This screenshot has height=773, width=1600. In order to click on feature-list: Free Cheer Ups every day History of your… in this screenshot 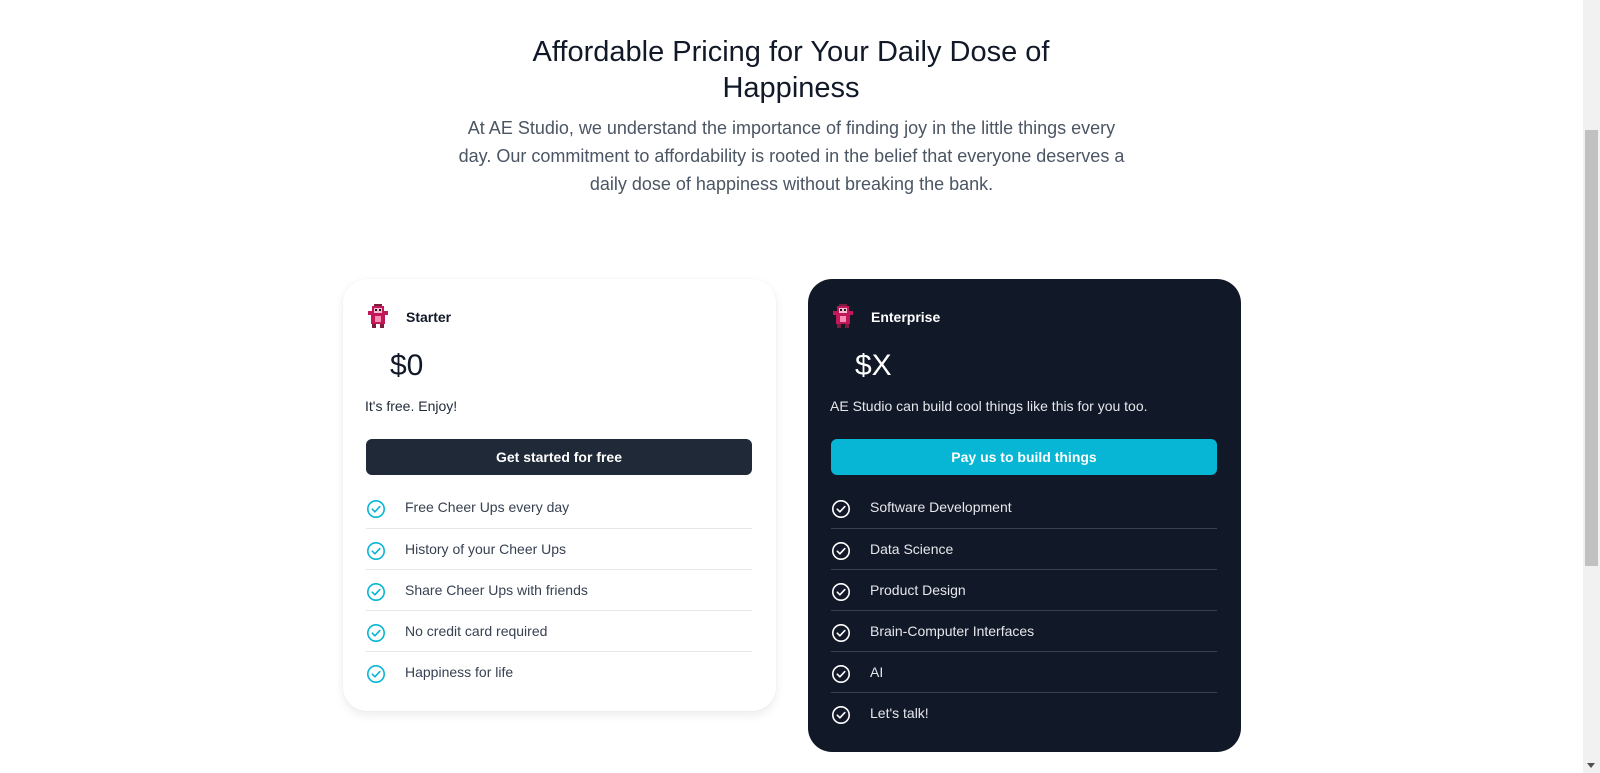, I will do `click(559, 589)`.